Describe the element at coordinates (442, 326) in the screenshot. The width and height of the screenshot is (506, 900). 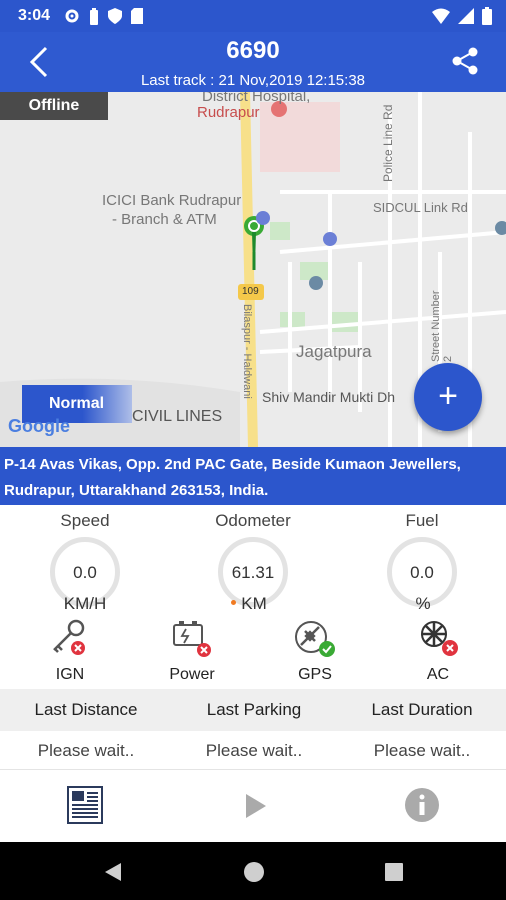
I see `map-label-street-2: Street Number 2` at that location.